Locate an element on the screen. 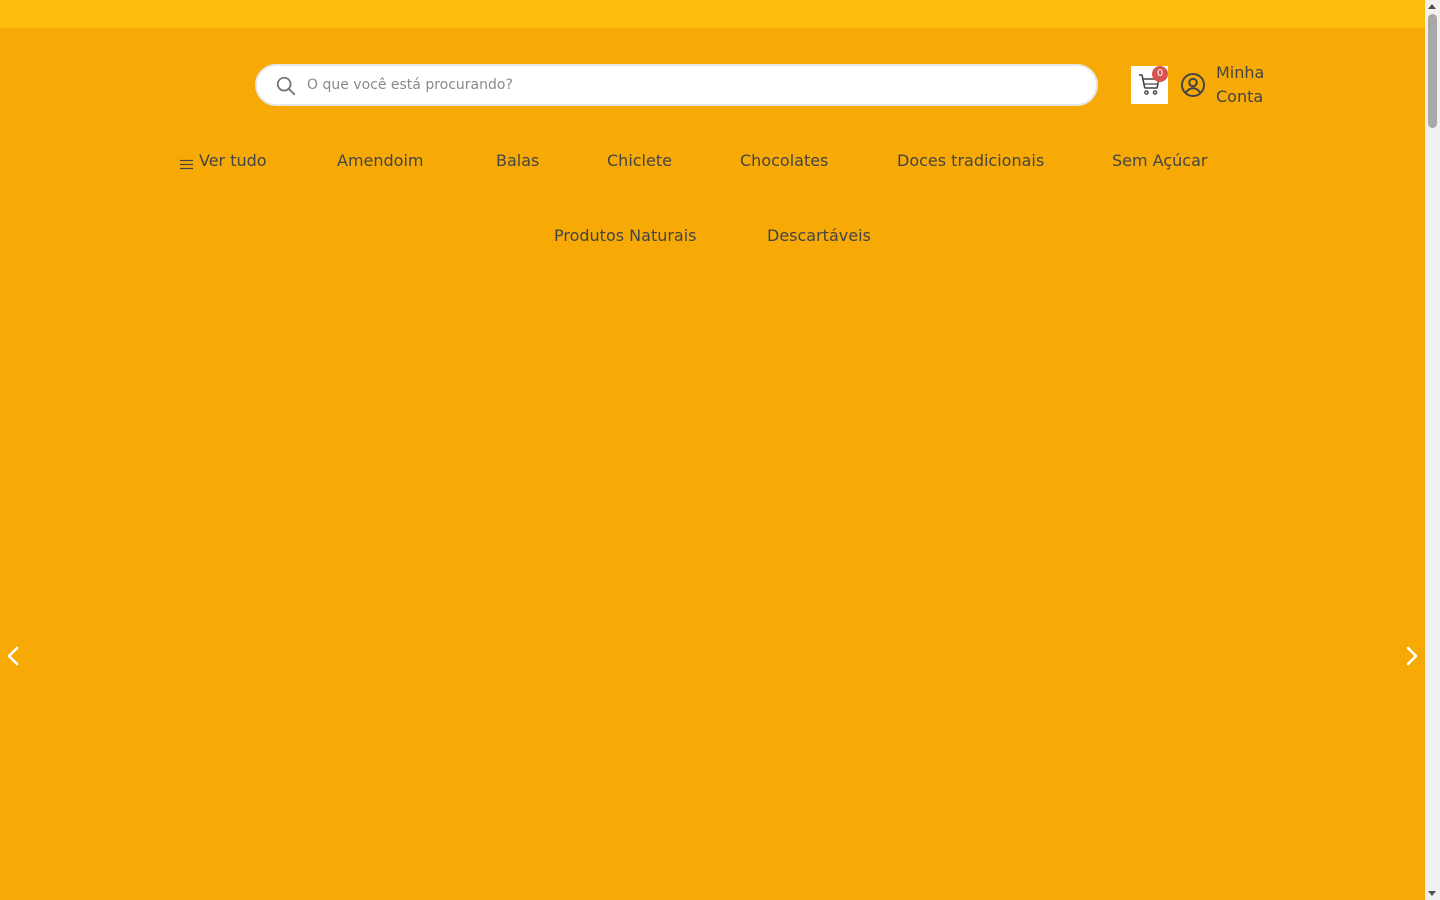  cart-count-badge: 0 is located at coordinates (1160, 74).